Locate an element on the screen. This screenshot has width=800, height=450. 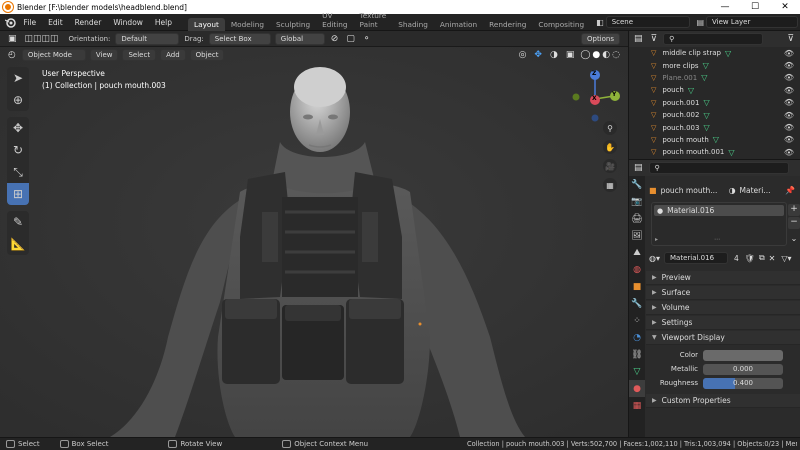
cursor3d-tool-icon: ⊕ is located at coordinates (18, 100).